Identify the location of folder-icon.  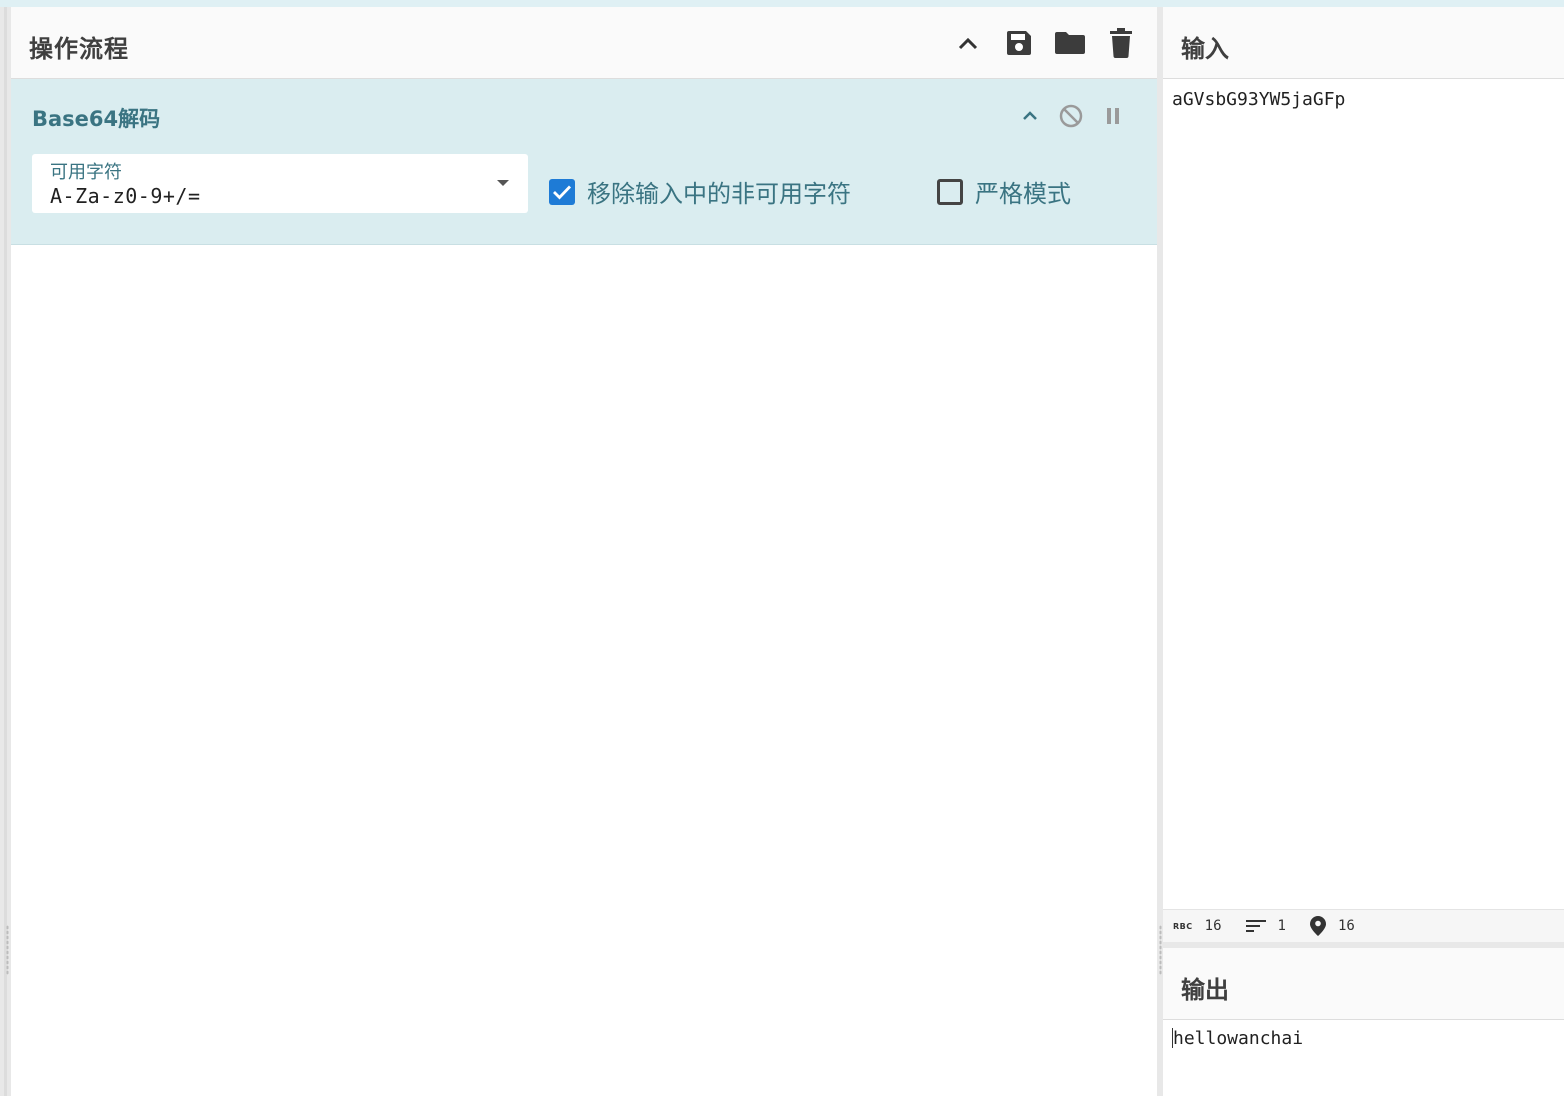
(1070, 43).